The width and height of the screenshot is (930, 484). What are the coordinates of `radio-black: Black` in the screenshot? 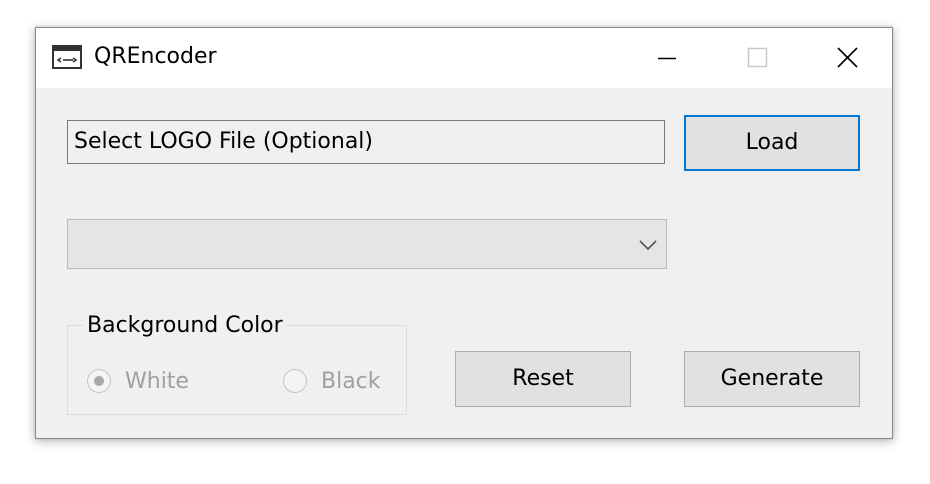 It's located at (332, 381).